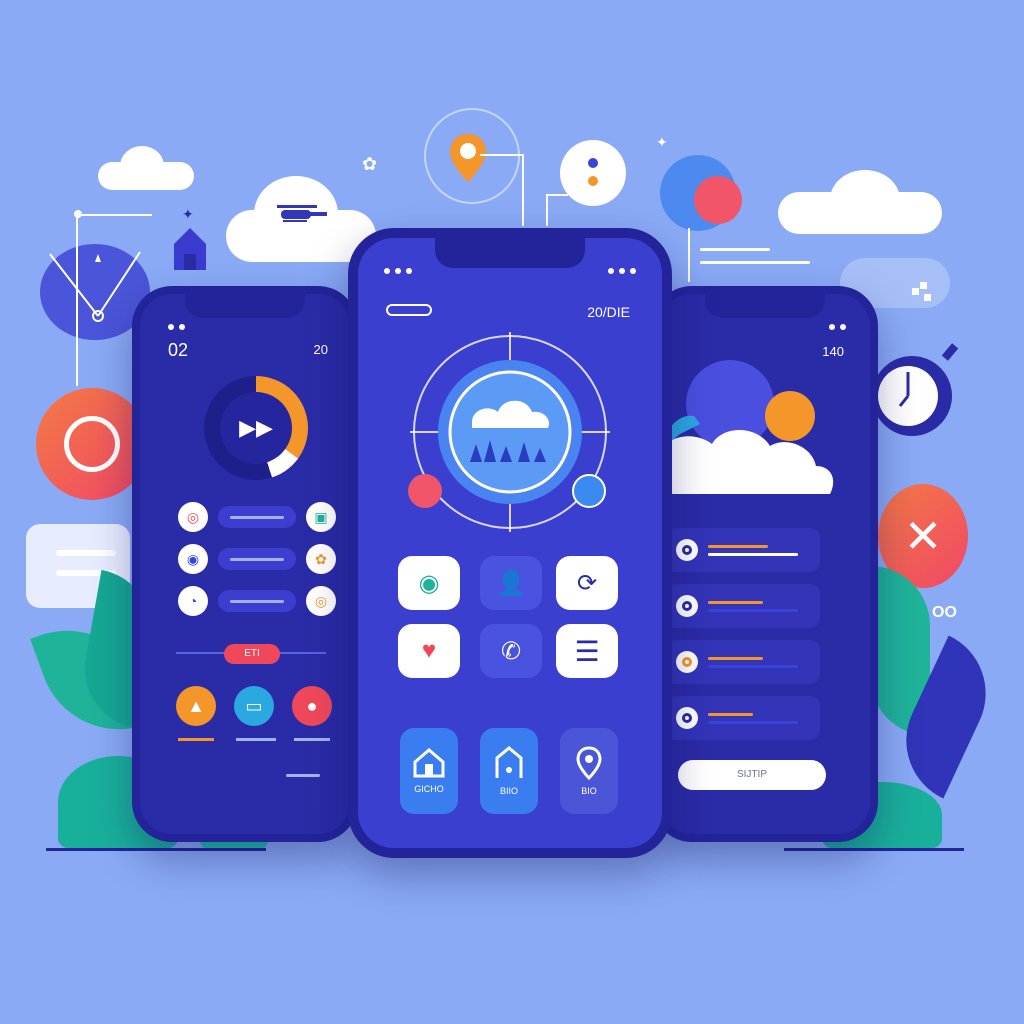  What do you see at coordinates (865, 200) in the screenshot?
I see `cloud-top-right-puff` at bounding box center [865, 200].